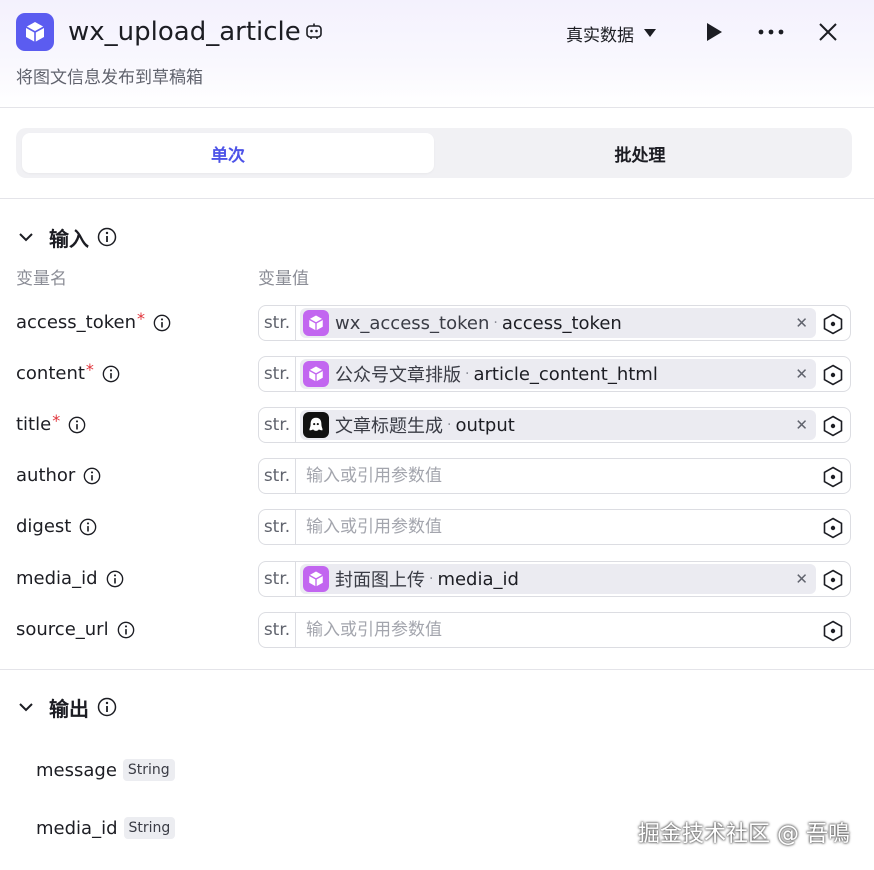  I want to click on param-row-source-url: source_url str., so click(437, 630).